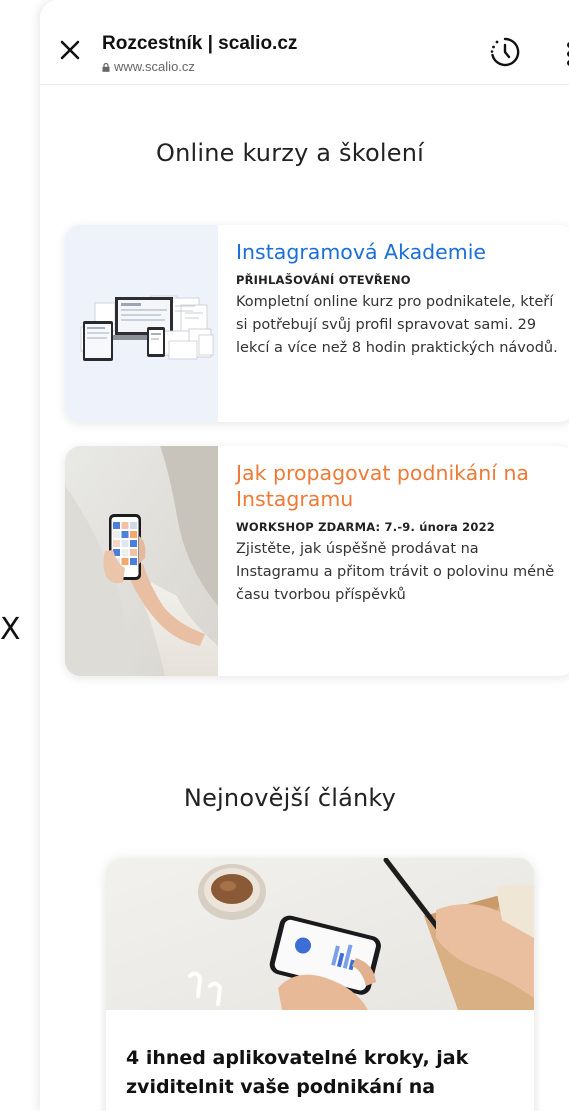  I want to click on page-url: www.scalio.cz, so click(148, 66).